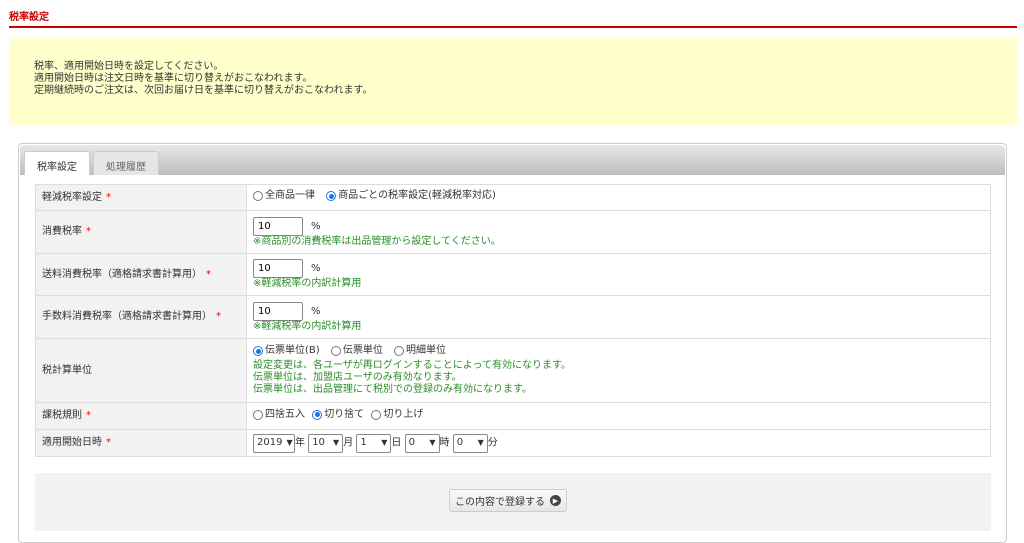 The height and width of the screenshot is (543, 1024). Describe the element at coordinates (513, 27) in the screenshot. I see `title-divider` at that location.